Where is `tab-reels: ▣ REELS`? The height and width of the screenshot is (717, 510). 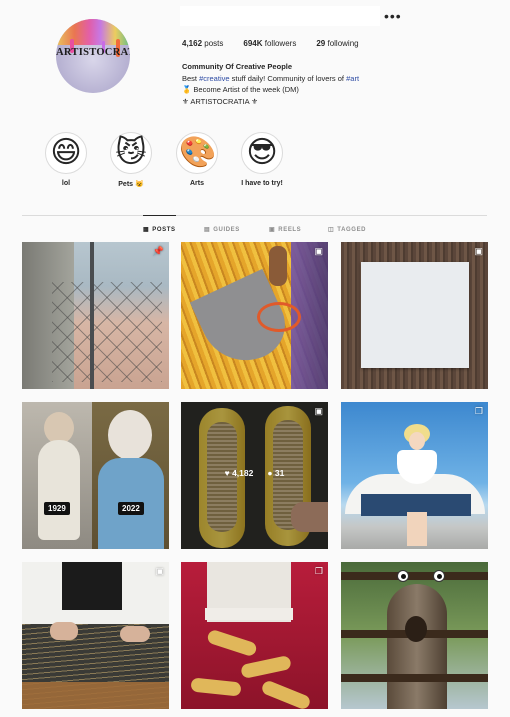
tab-reels: ▣ REELS is located at coordinates (285, 229).